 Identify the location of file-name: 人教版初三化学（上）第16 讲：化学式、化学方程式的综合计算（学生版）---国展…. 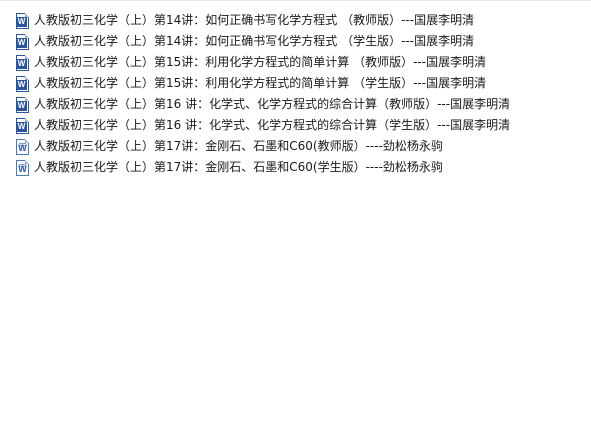
(272, 125).